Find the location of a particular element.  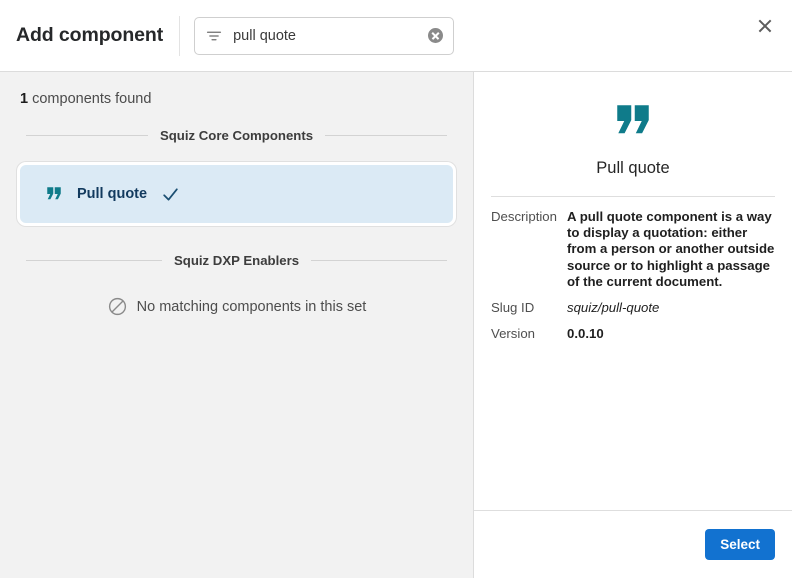

page-title: Add component is located at coordinates (90, 35).